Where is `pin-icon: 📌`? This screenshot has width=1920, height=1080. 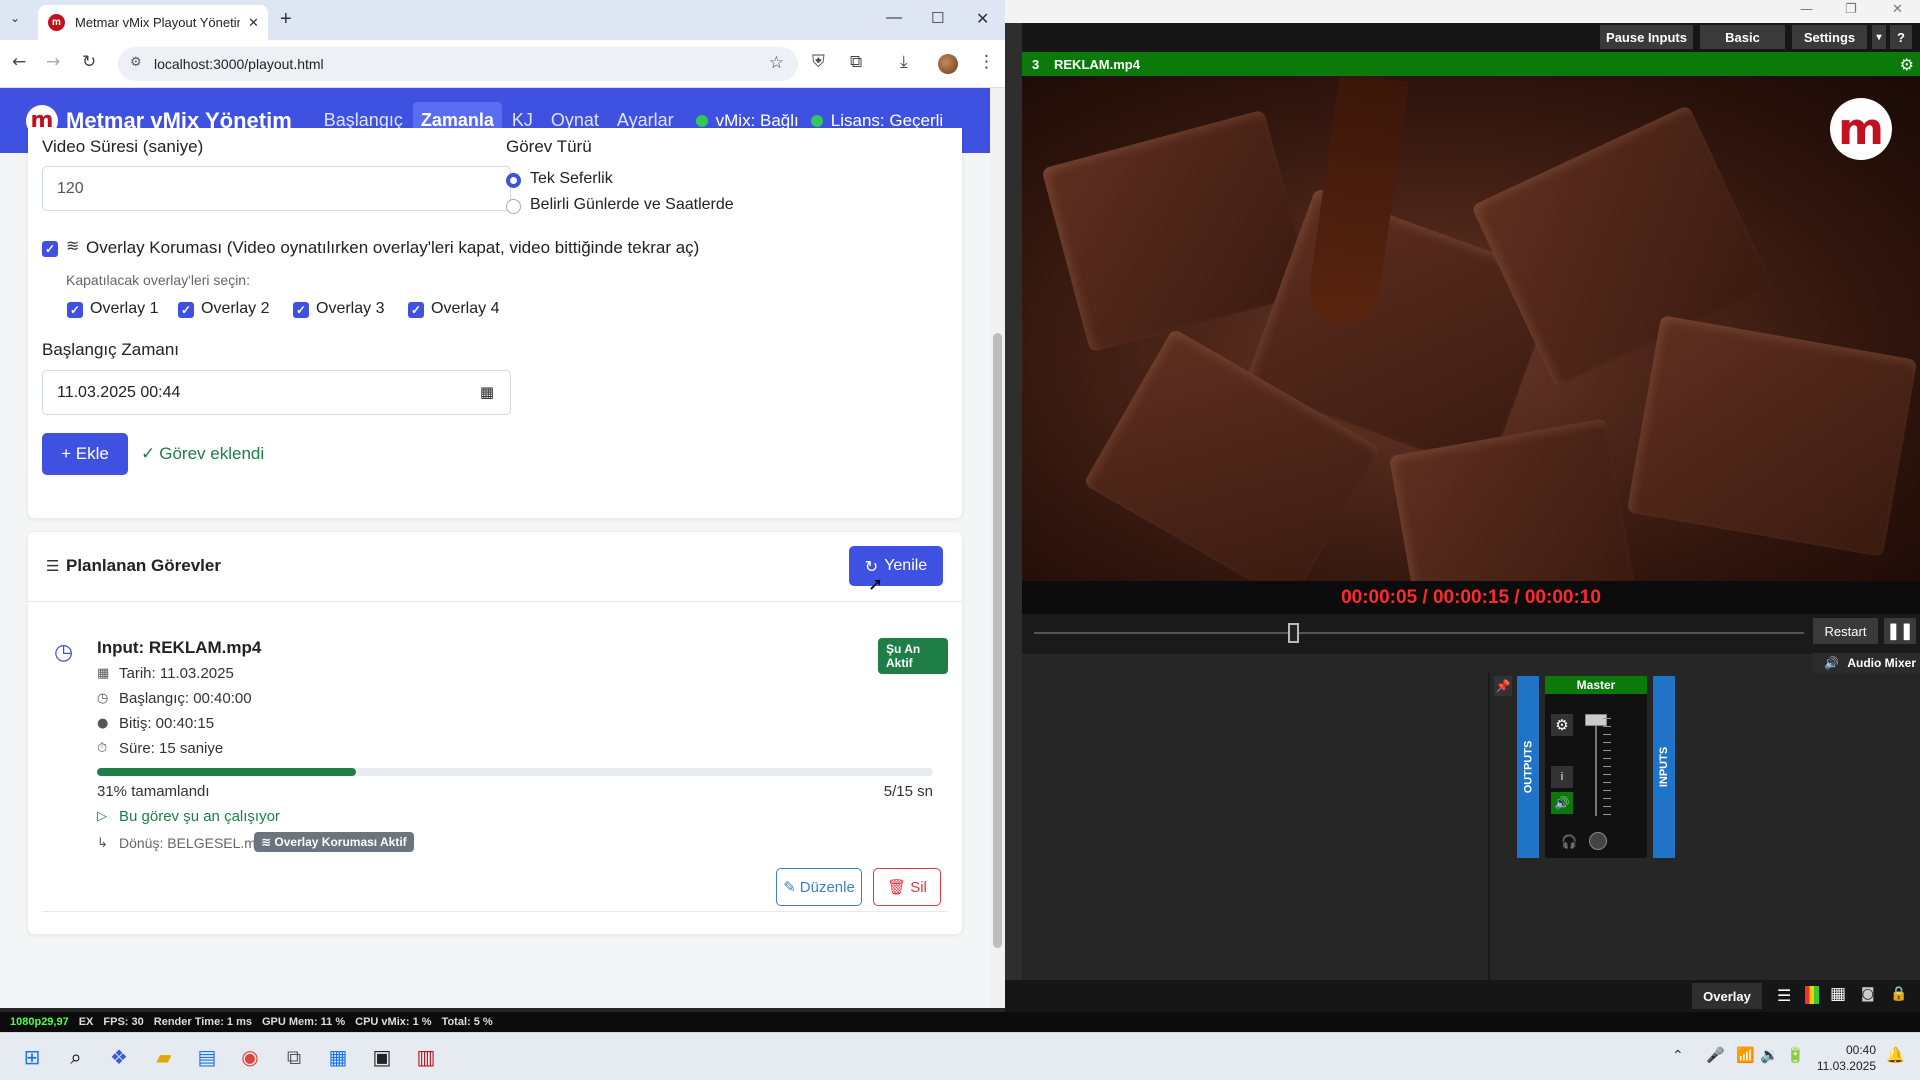
pin-icon: 📌 is located at coordinates (1503, 686).